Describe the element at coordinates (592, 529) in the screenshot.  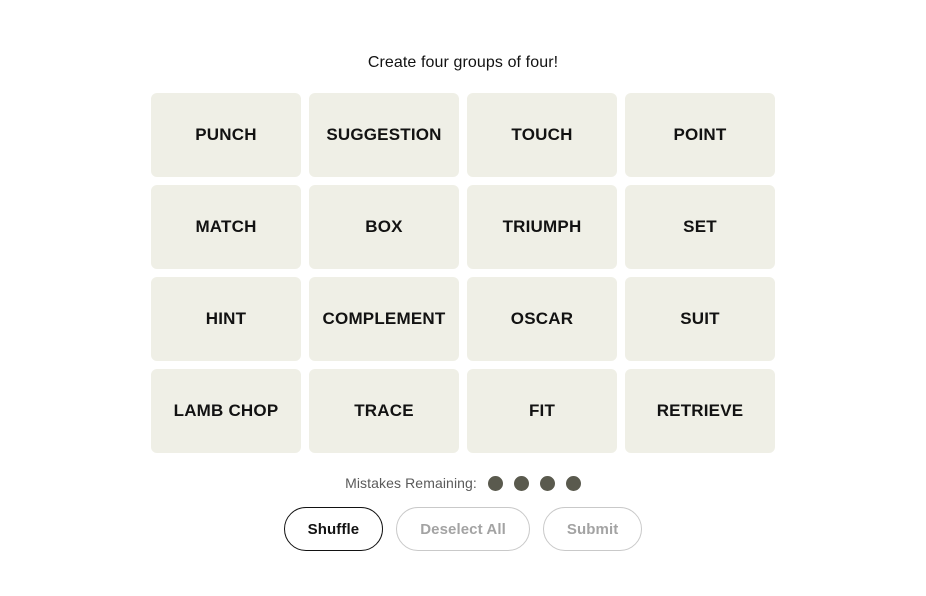
I see `submit-button: Submit` at that location.